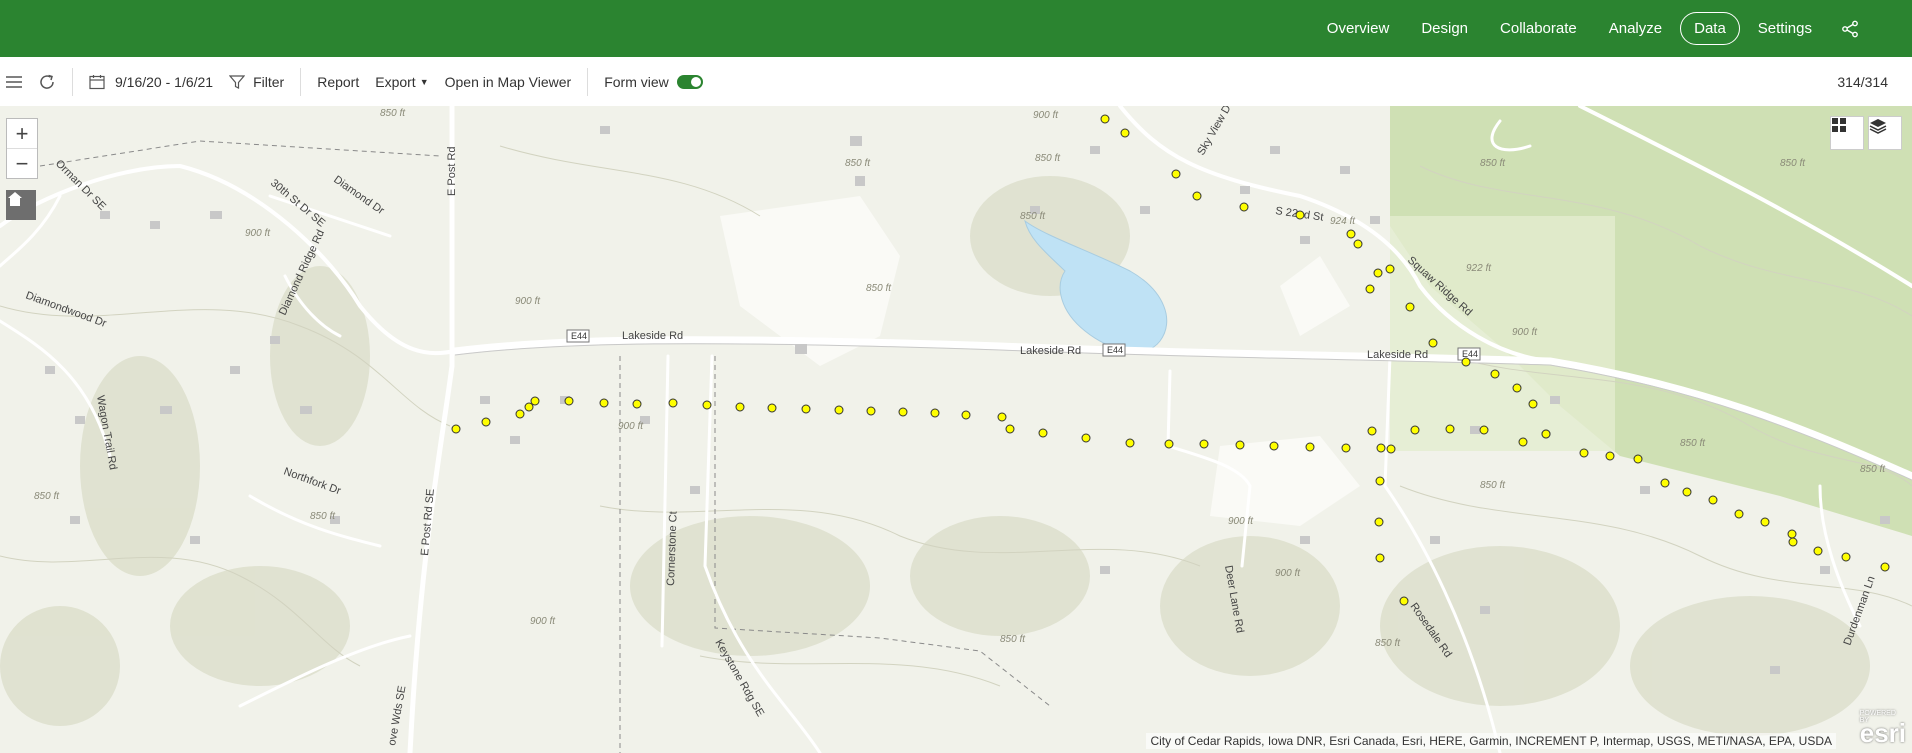 Image resolution: width=1912 pixels, height=753 pixels. Describe the element at coordinates (358, 196) in the screenshot. I see `road-label: Diamond Dr` at that location.